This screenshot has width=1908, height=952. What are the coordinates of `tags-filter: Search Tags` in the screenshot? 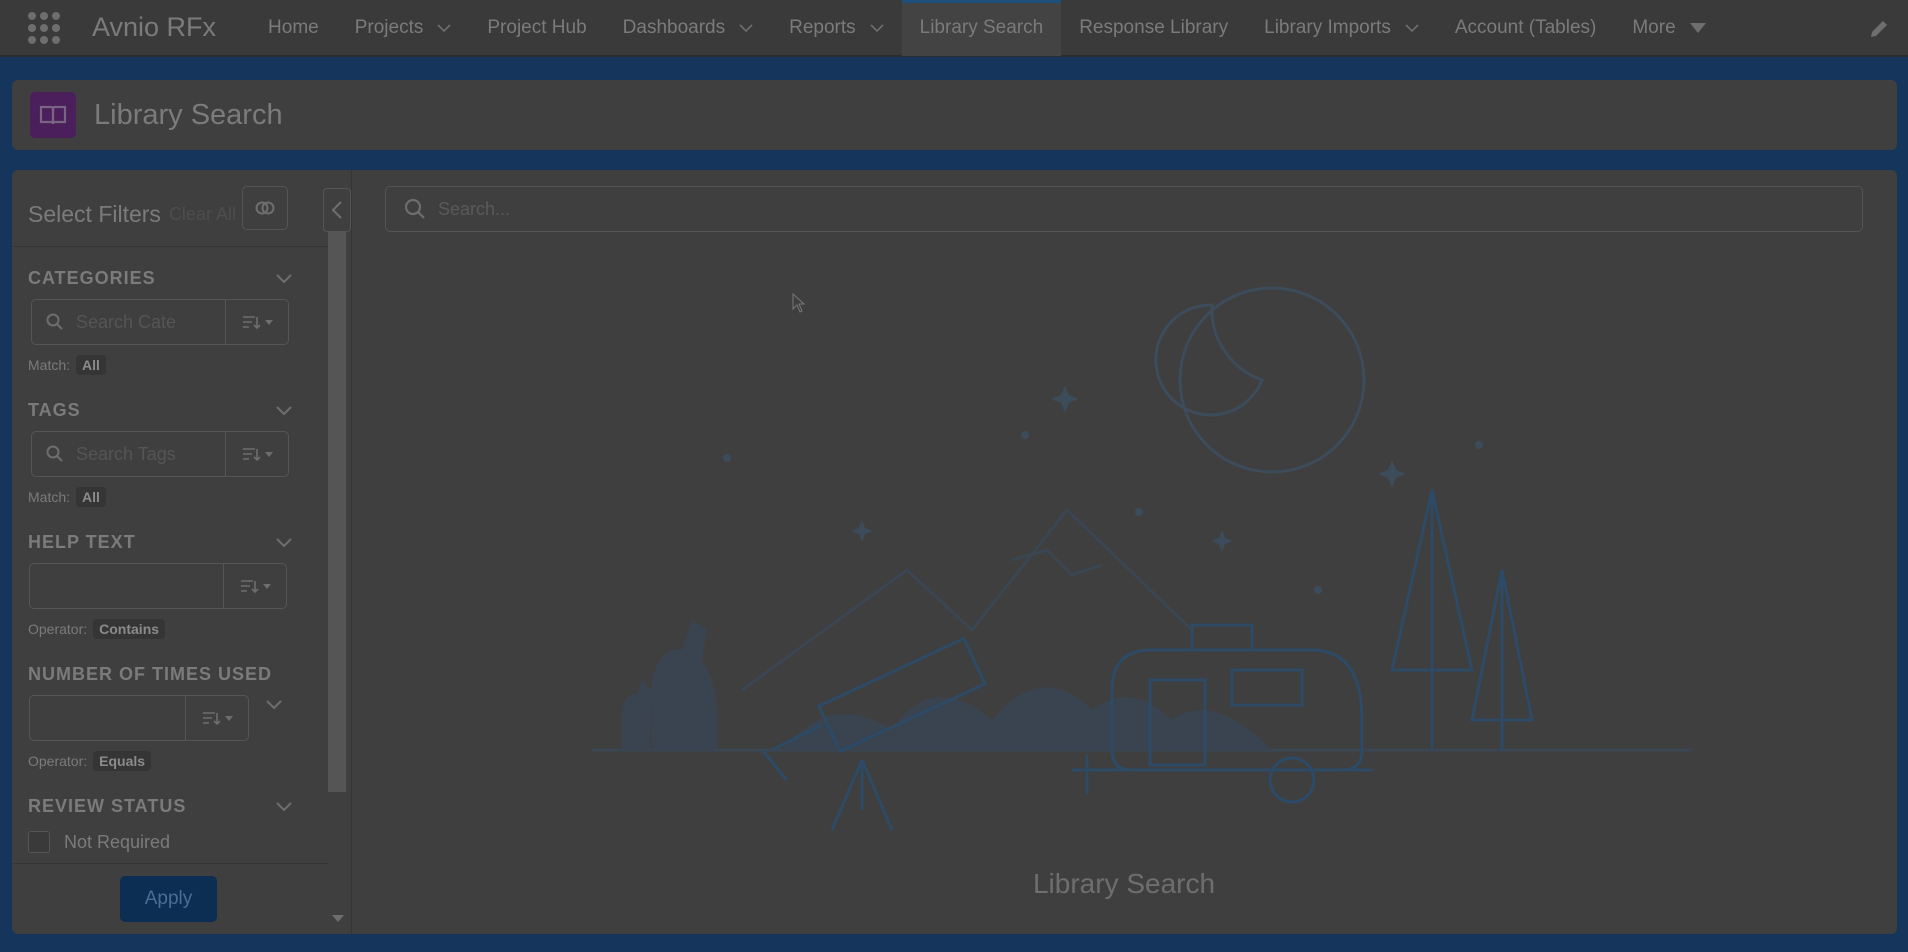 It's located at (160, 454).